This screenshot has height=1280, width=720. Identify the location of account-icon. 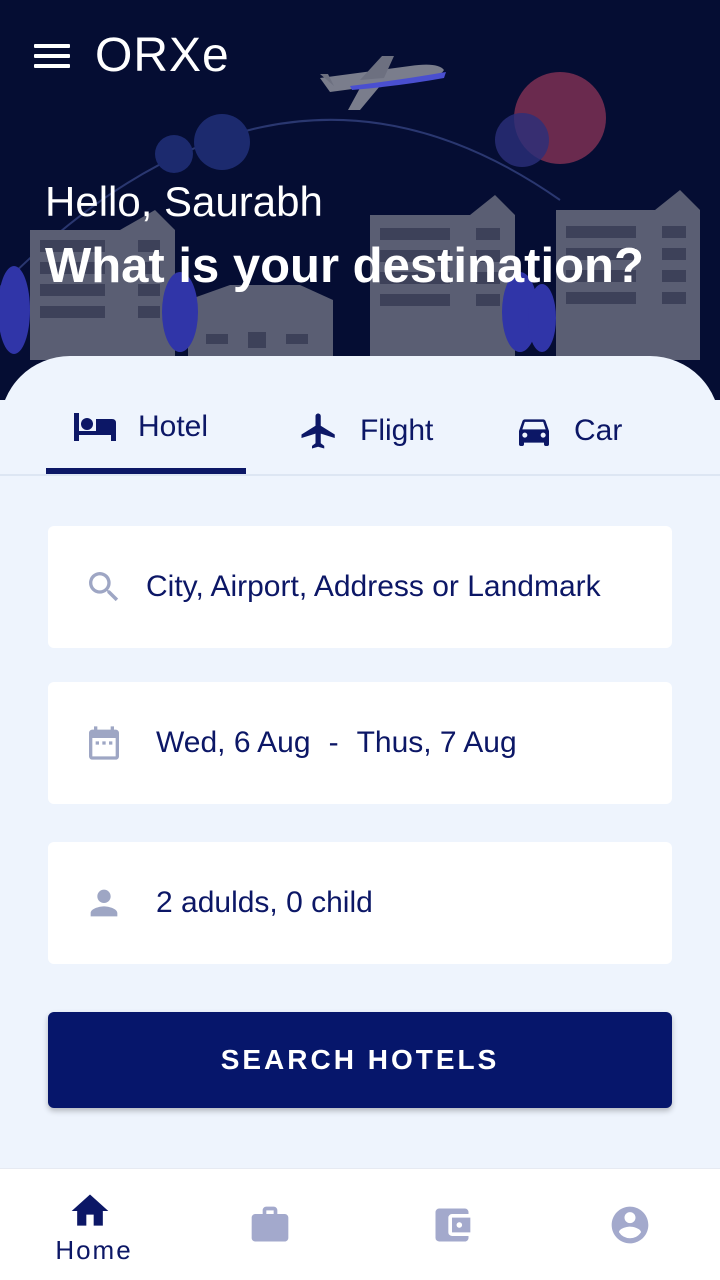
(630, 1225).